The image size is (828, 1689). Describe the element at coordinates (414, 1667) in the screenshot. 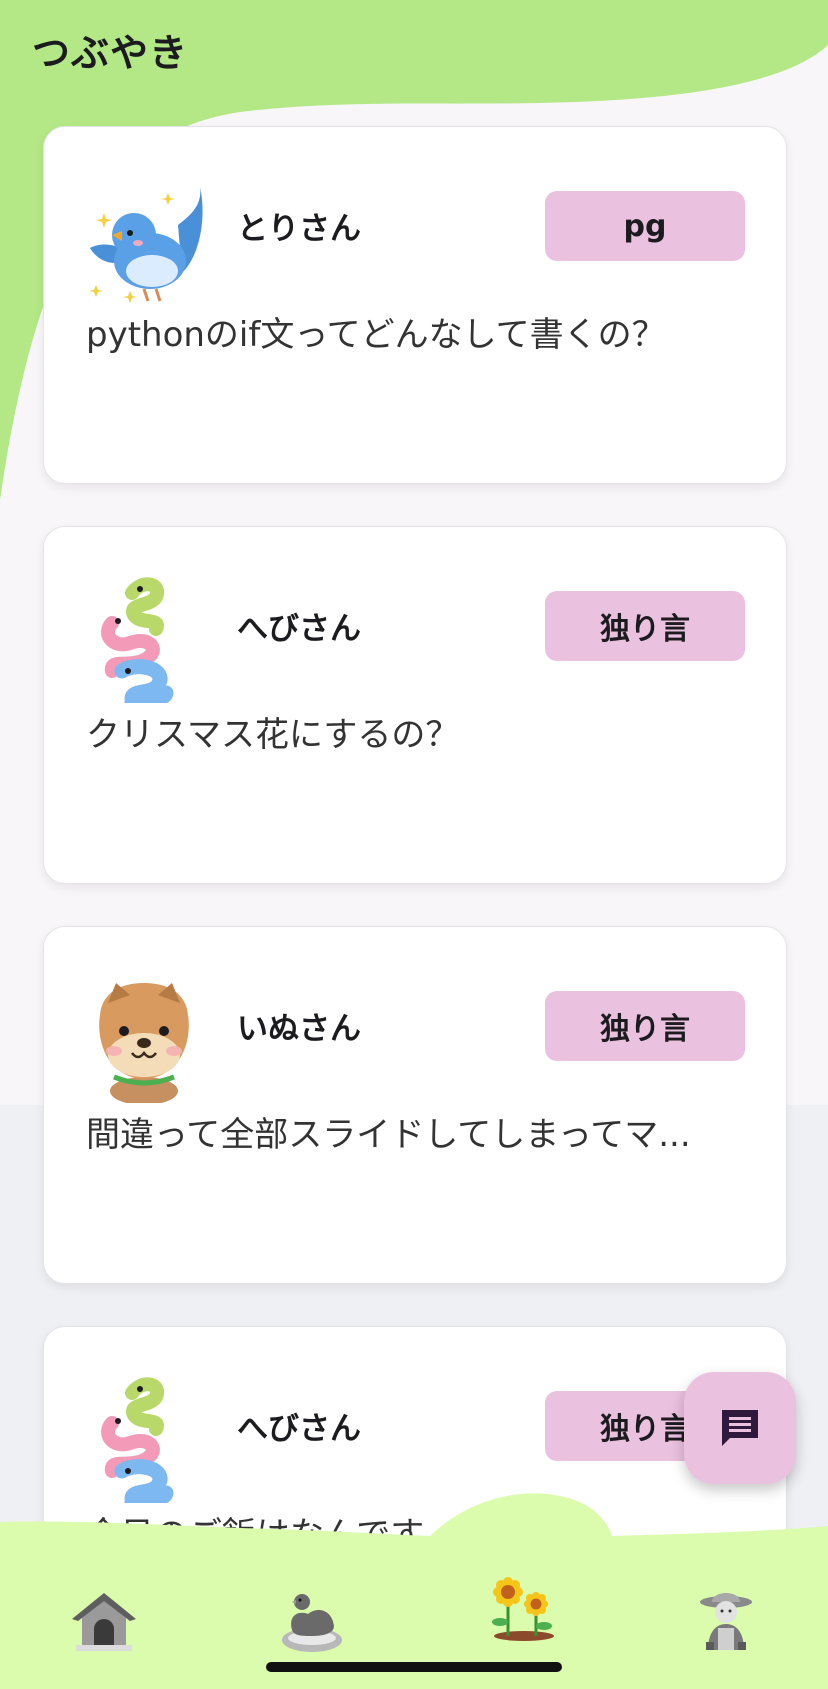

I see `home-indicator` at that location.